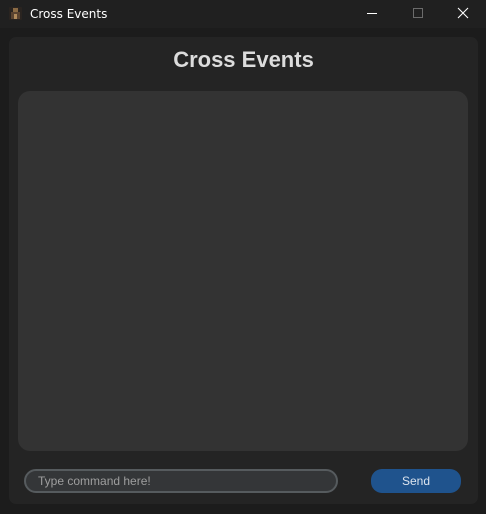 Image resolution: width=486 pixels, height=514 pixels. I want to click on maximize-icon, so click(418, 13).